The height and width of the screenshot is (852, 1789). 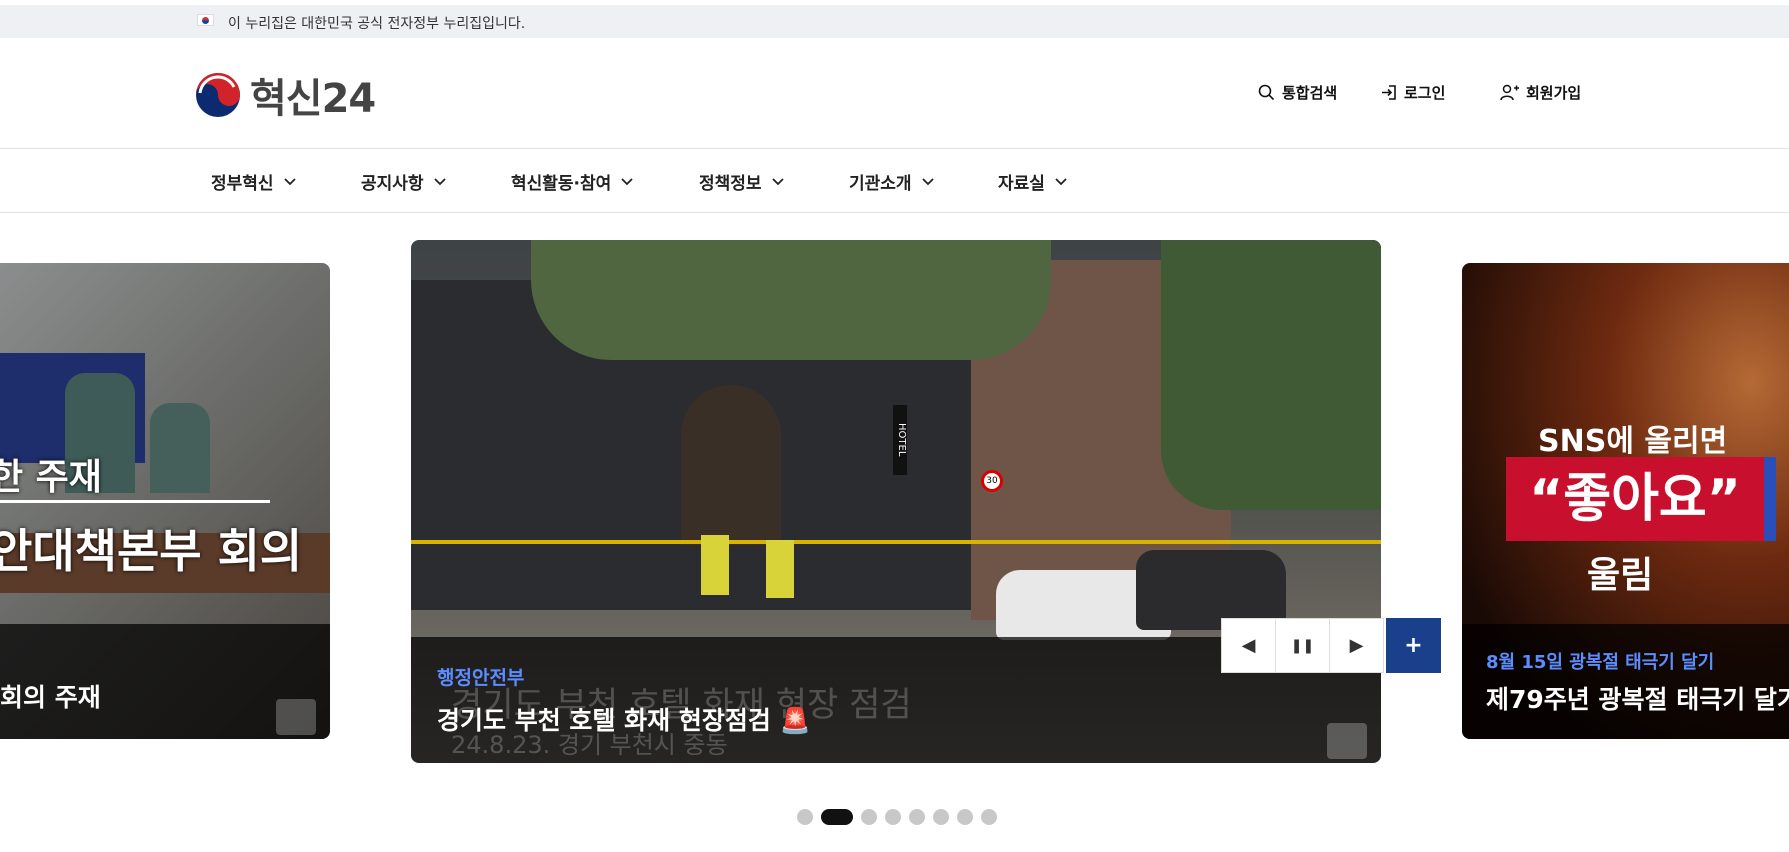 What do you see at coordinates (1641, 499) in the screenshot?
I see `slide-overlay-quote: “좋아요”` at bounding box center [1641, 499].